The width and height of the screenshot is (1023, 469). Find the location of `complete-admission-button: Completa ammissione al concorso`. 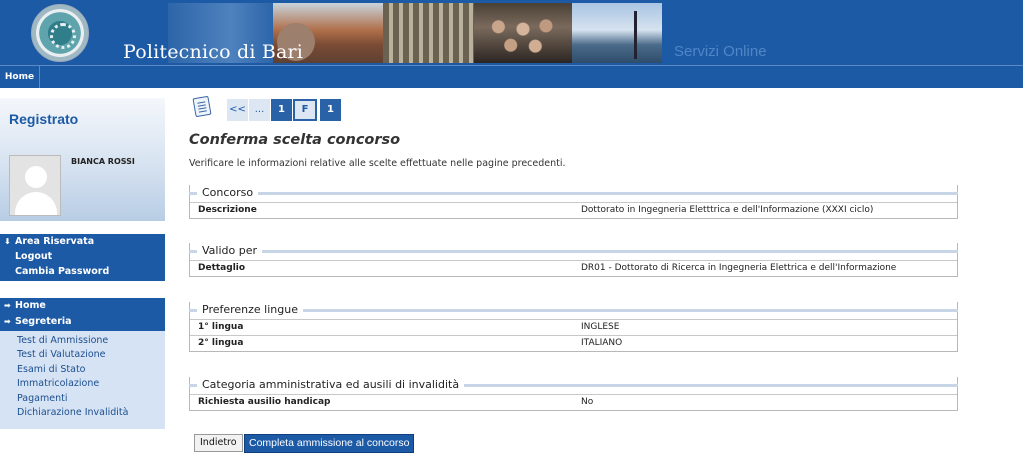

complete-admission-button: Completa ammissione al concorso is located at coordinates (329, 443).